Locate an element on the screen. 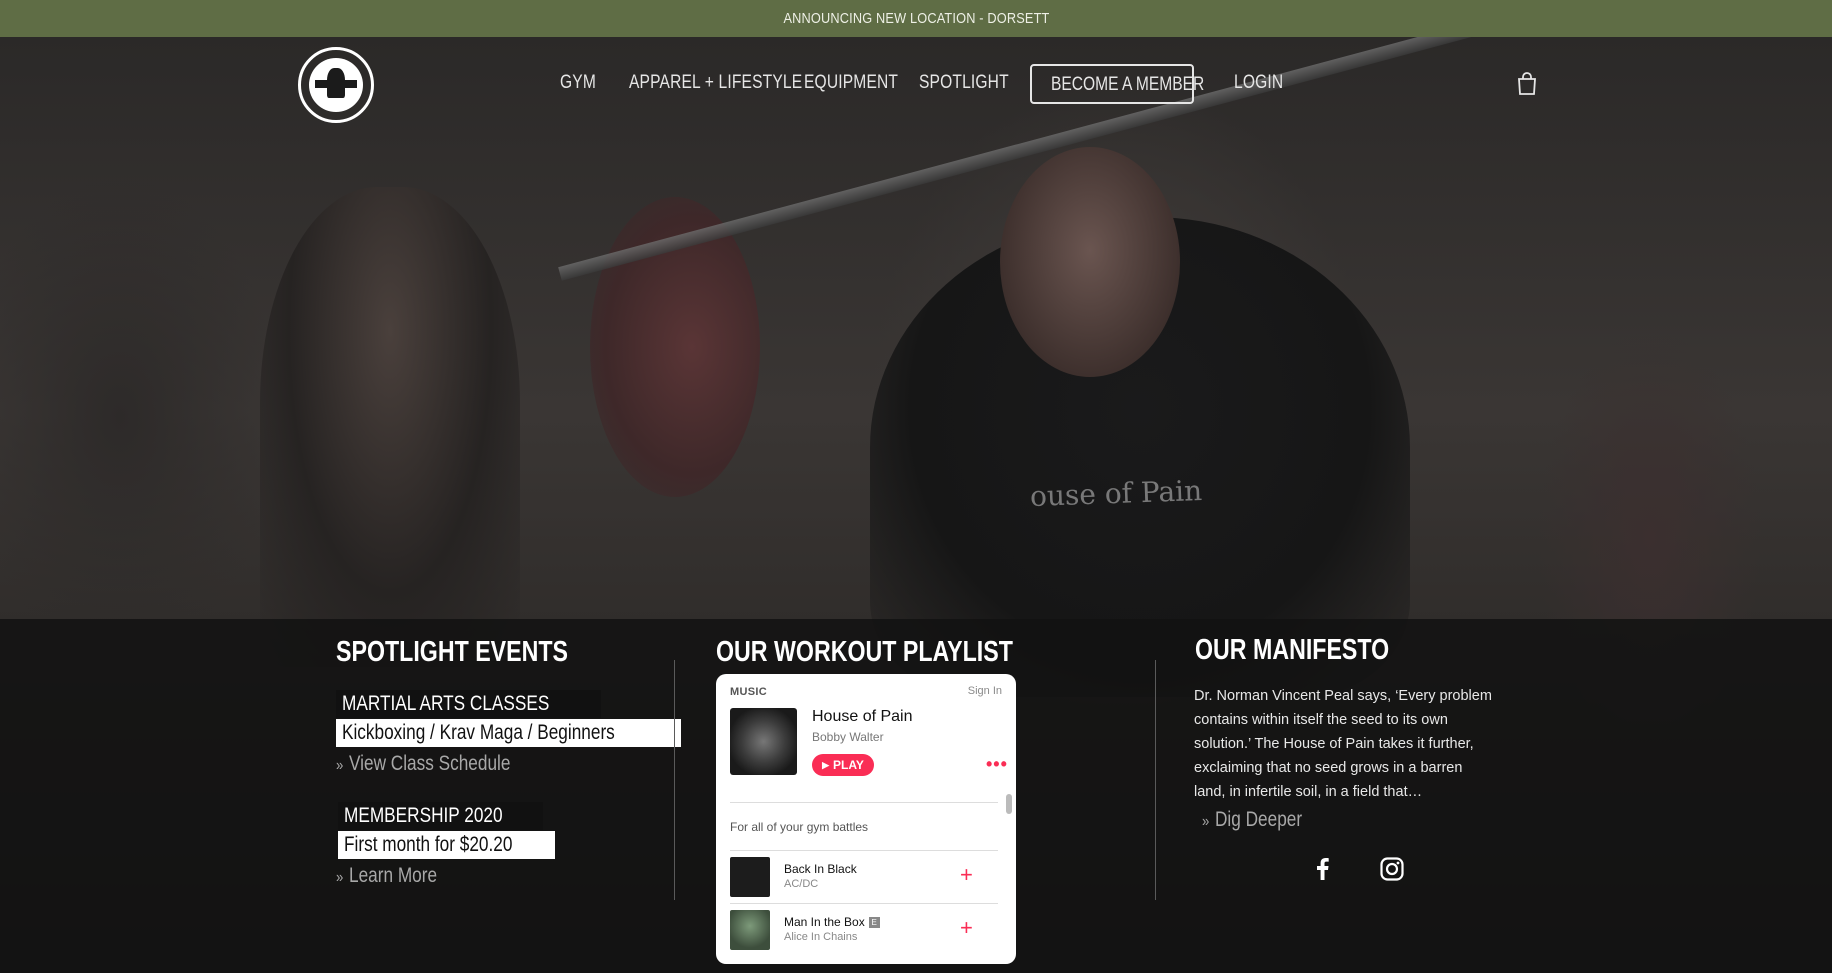  nav-item-spotlight: SPOTLIGHT is located at coordinates (964, 83).